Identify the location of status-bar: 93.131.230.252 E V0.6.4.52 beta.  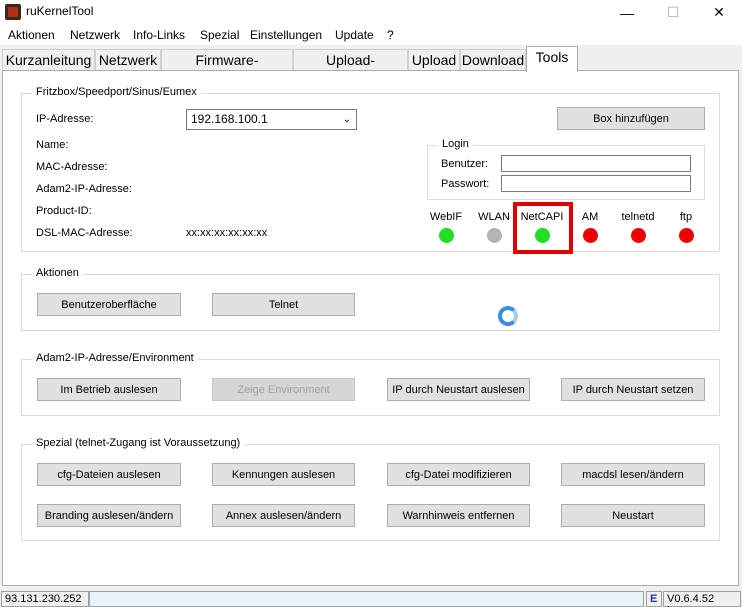
(371, 598).